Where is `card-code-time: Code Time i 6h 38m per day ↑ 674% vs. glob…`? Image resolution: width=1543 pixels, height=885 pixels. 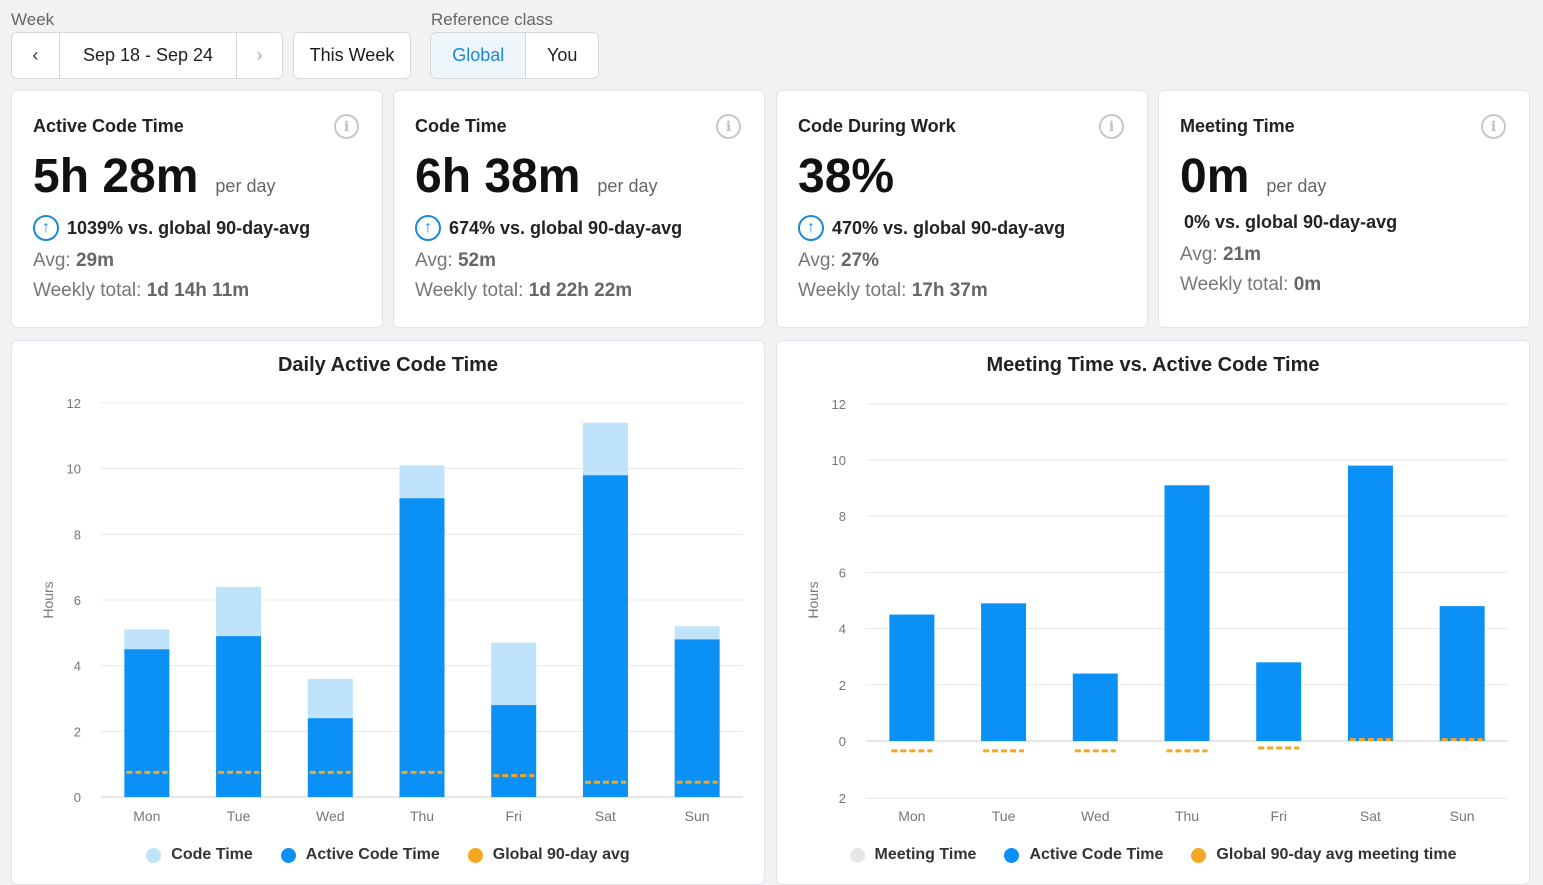
card-code-time: Code Time i 6h 38m per day ↑ 674% vs. glob… is located at coordinates (579, 209).